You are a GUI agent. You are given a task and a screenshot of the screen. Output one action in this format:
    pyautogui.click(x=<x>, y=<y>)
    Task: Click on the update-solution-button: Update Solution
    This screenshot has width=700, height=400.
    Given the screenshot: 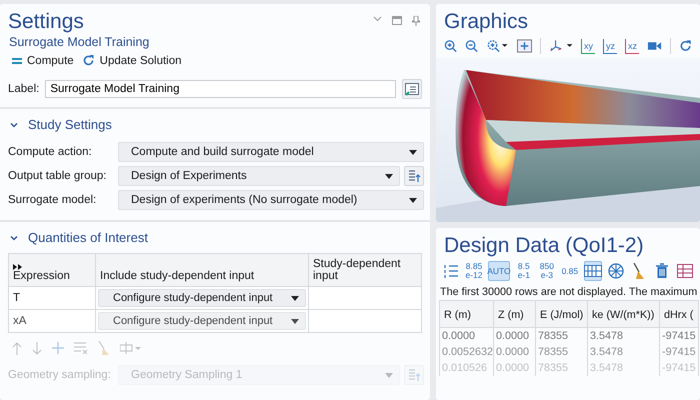 What is the action you would take?
    pyautogui.click(x=132, y=60)
    